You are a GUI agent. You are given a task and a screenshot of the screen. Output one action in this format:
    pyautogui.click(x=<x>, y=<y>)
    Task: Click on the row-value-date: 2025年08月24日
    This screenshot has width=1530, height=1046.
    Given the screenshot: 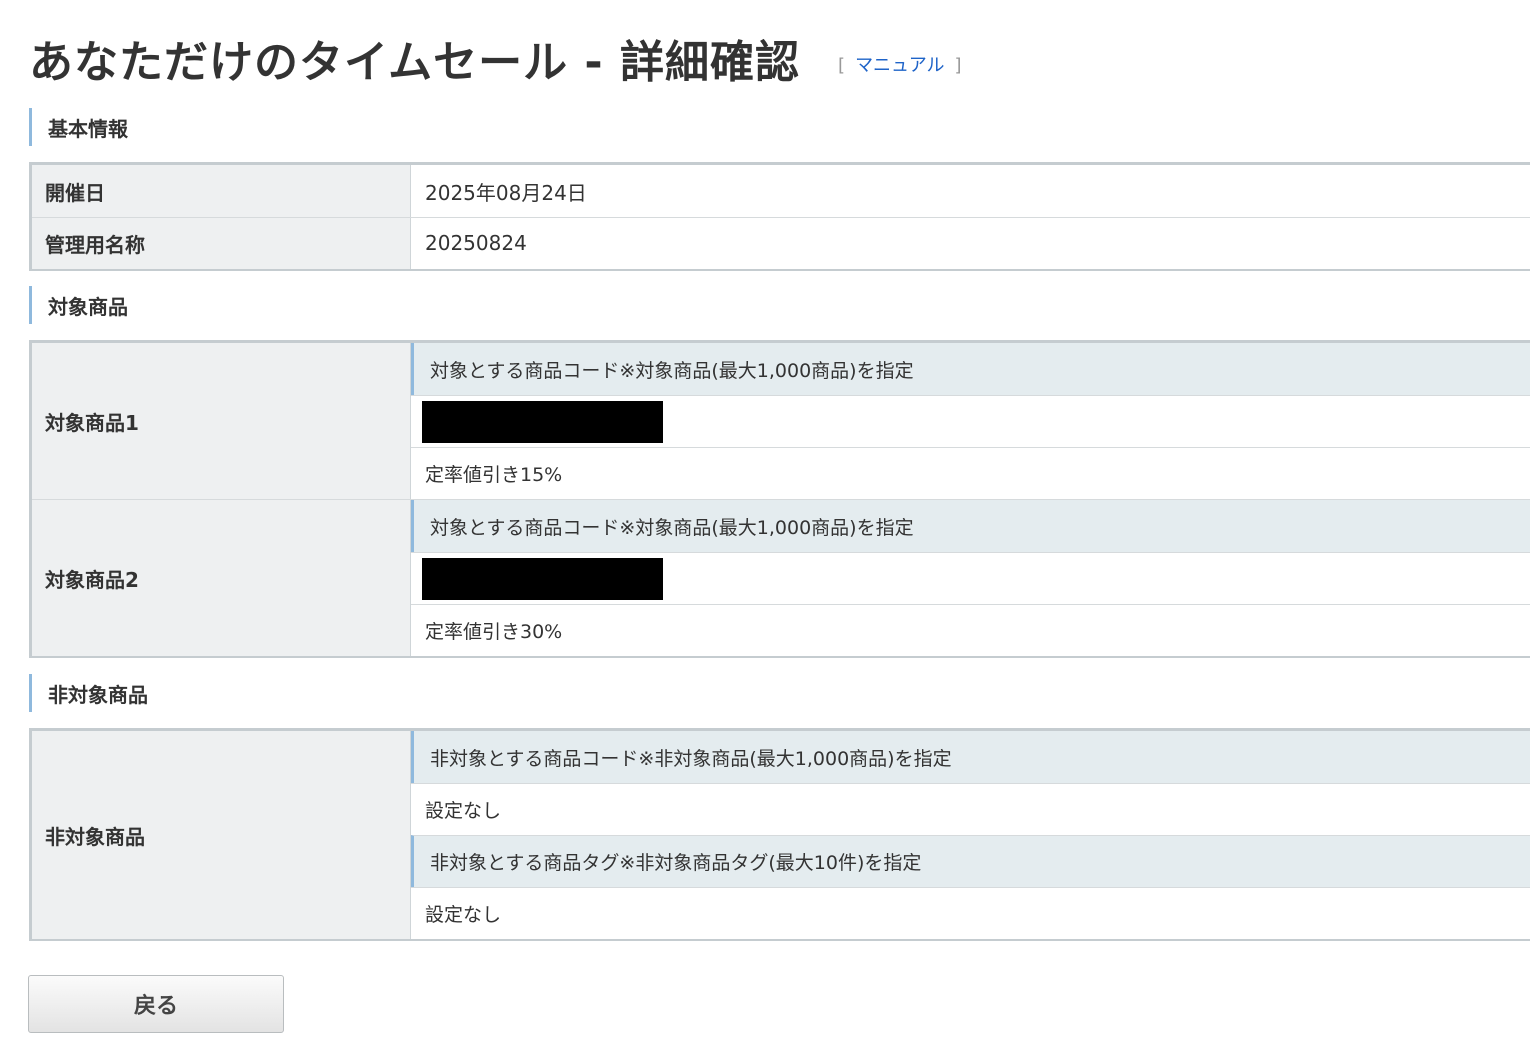 What is the action you would take?
    pyautogui.click(x=970, y=190)
    